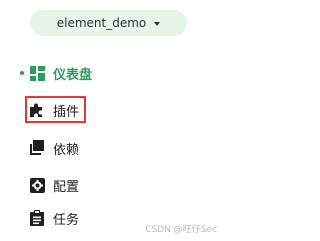 This screenshot has height=241, width=320. What do you see at coordinates (66, 187) in the screenshot?
I see `menu-item-label: 配置` at bounding box center [66, 187].